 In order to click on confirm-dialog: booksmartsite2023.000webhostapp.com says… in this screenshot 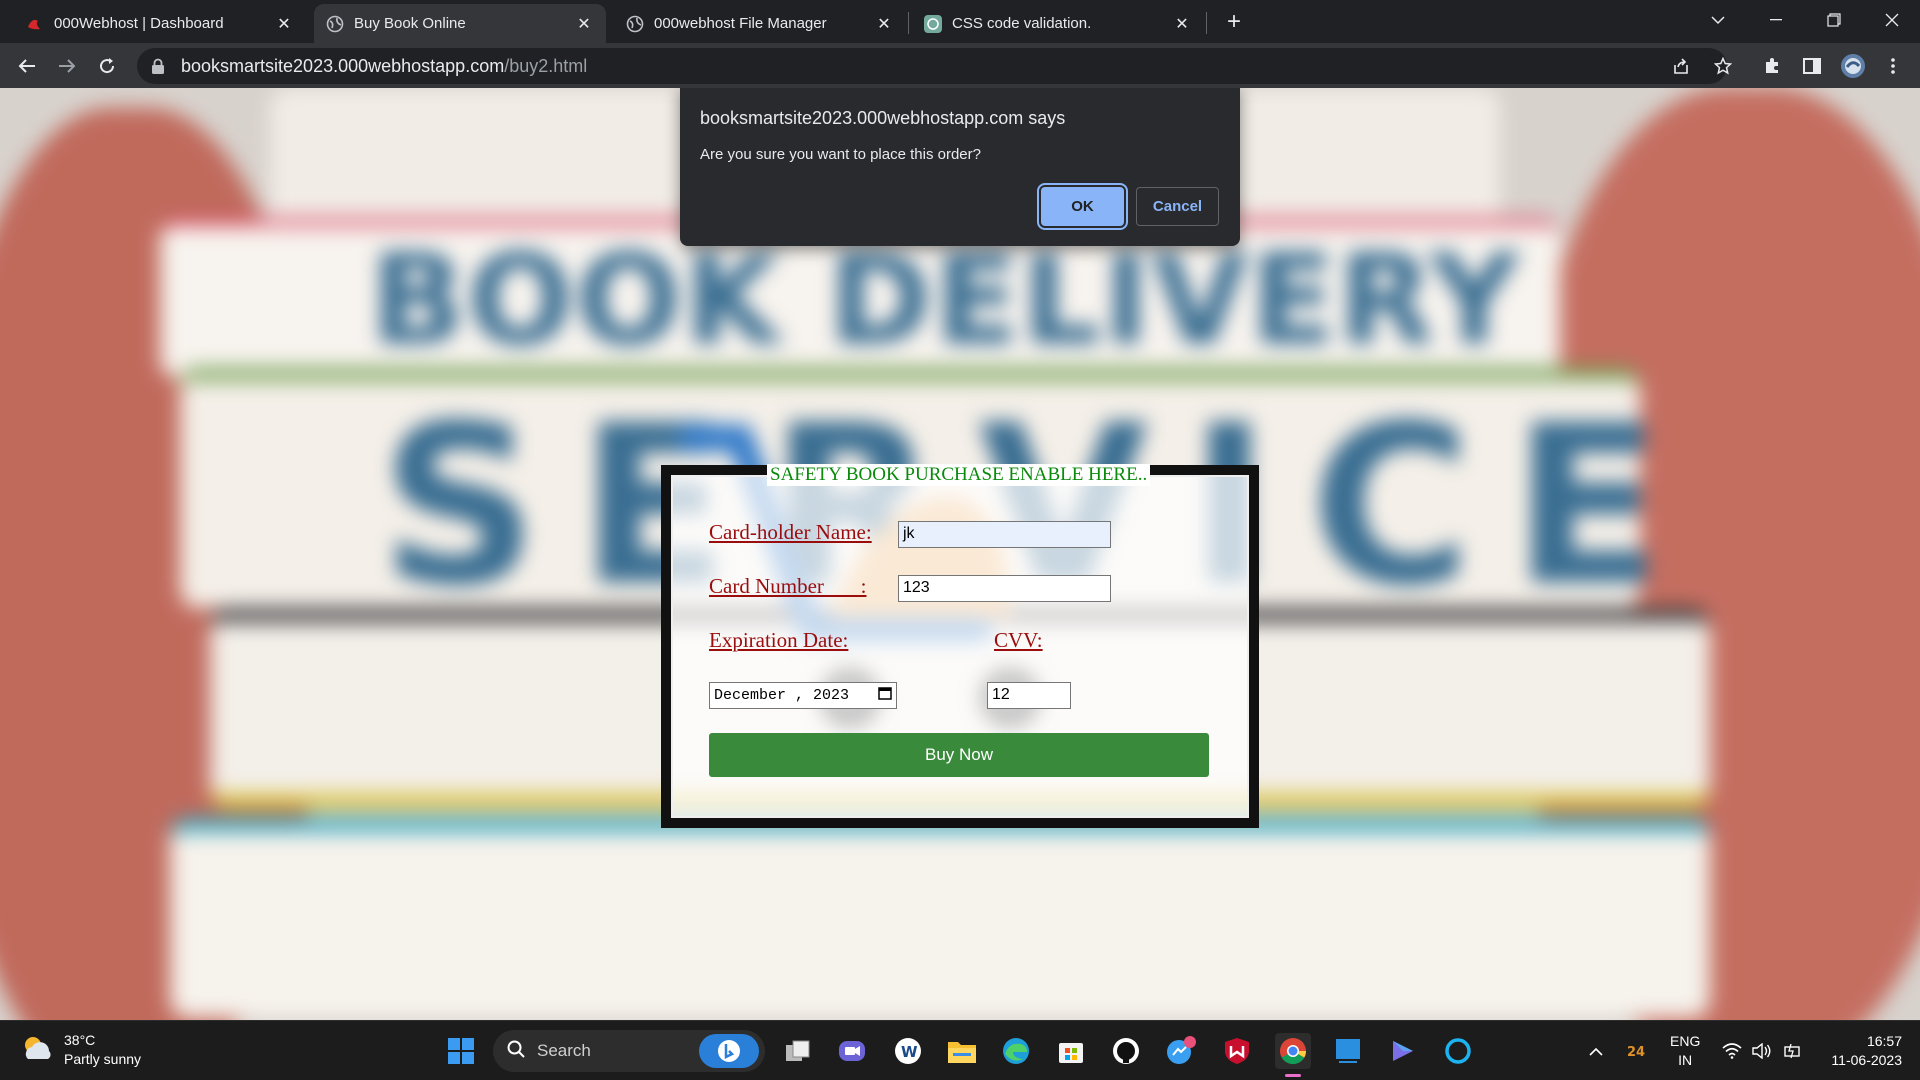, I will do `click(960, 167)`.